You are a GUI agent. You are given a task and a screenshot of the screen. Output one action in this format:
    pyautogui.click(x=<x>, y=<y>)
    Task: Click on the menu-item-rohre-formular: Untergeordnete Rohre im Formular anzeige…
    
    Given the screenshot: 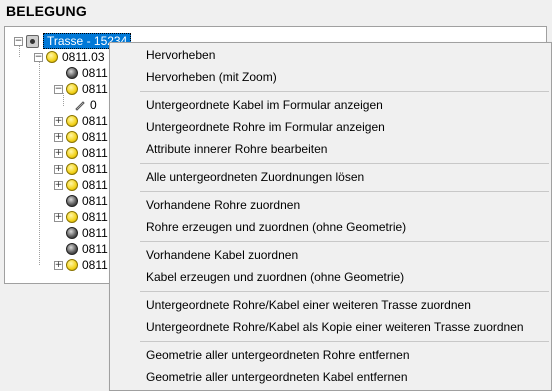 What is the action you would take?
    pyautogui.click(x=265, y=127)
    